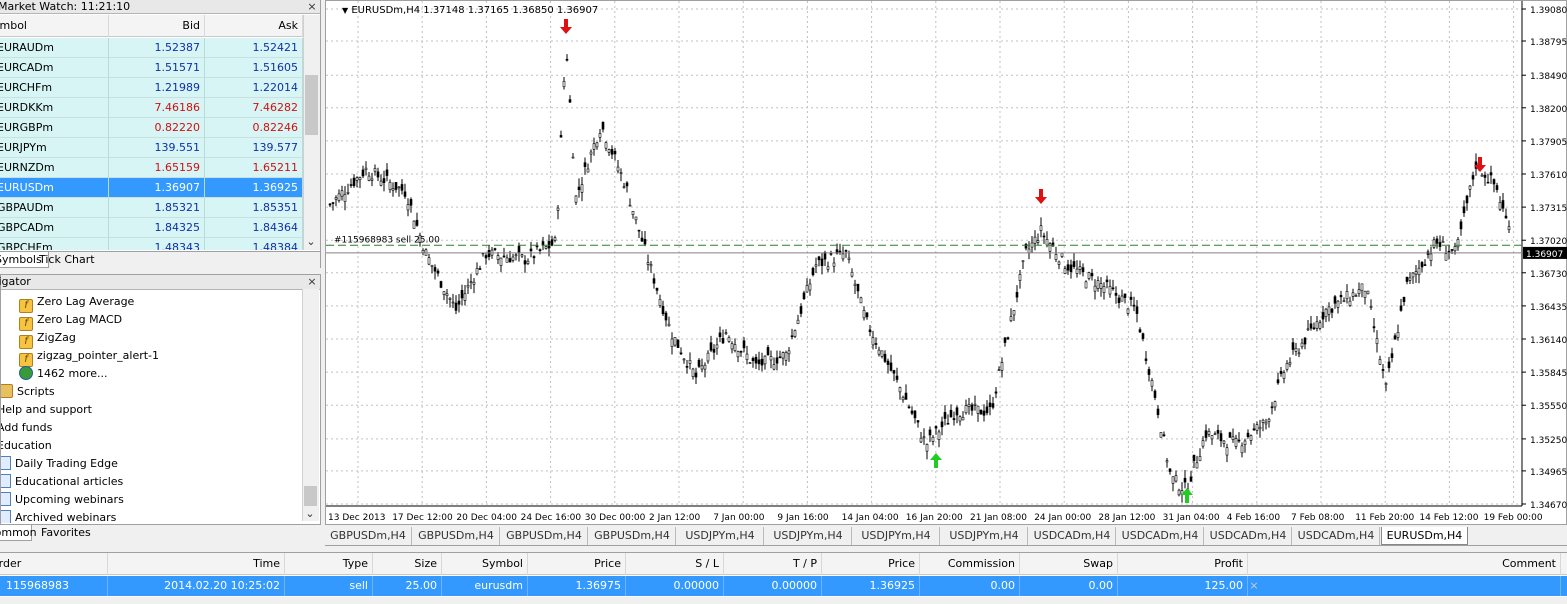 Image resolution: width=1567 pixels, height=604 pixels. What do you see at coordinates (1183, 564) in the screenshot?
I see `terminal-column-header: Profit` at bounding box center [1183, 564].